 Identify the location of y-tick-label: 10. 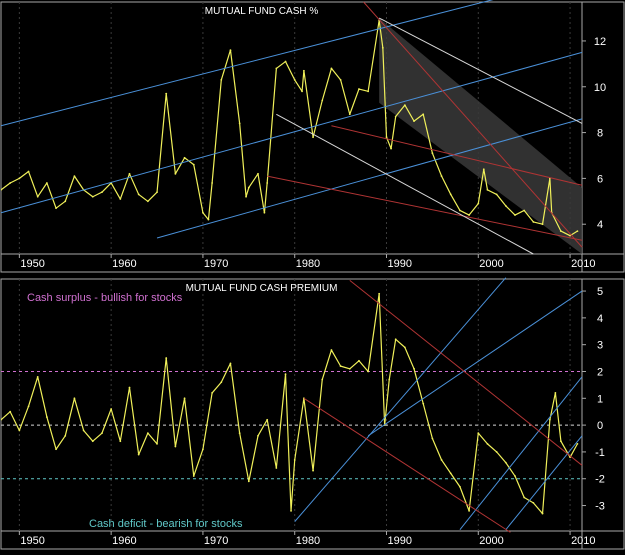
(600, 88).